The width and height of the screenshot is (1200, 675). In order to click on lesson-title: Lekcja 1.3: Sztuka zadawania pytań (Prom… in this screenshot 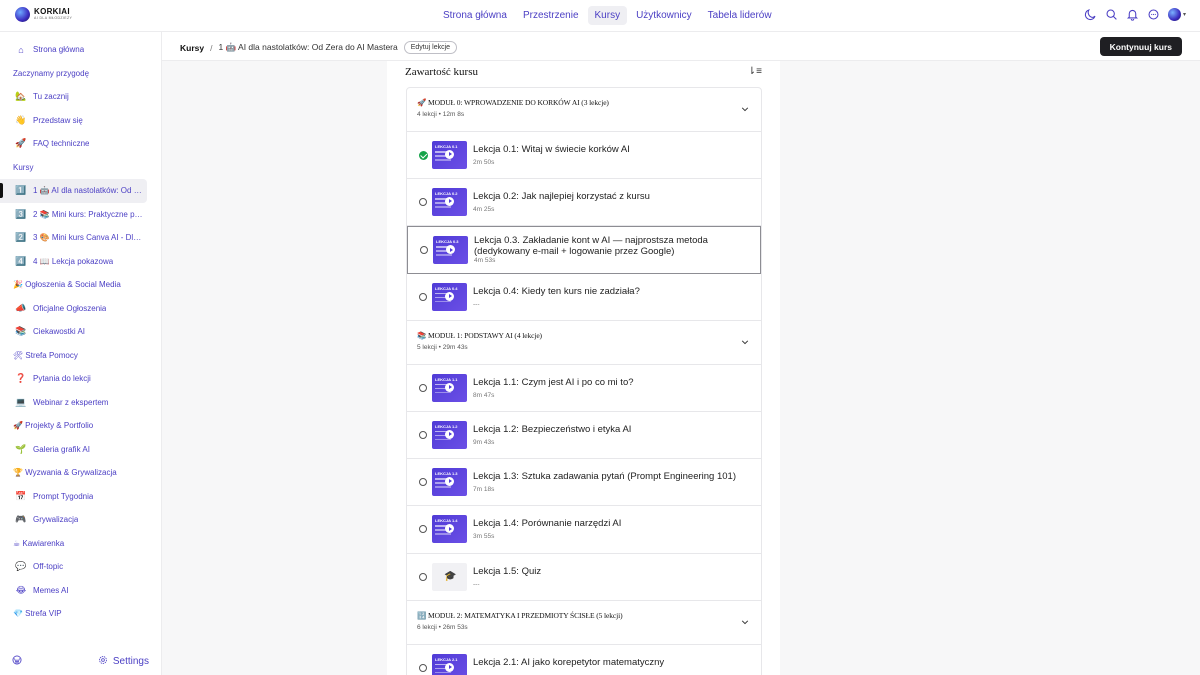, I will do `click(613, 477)`.